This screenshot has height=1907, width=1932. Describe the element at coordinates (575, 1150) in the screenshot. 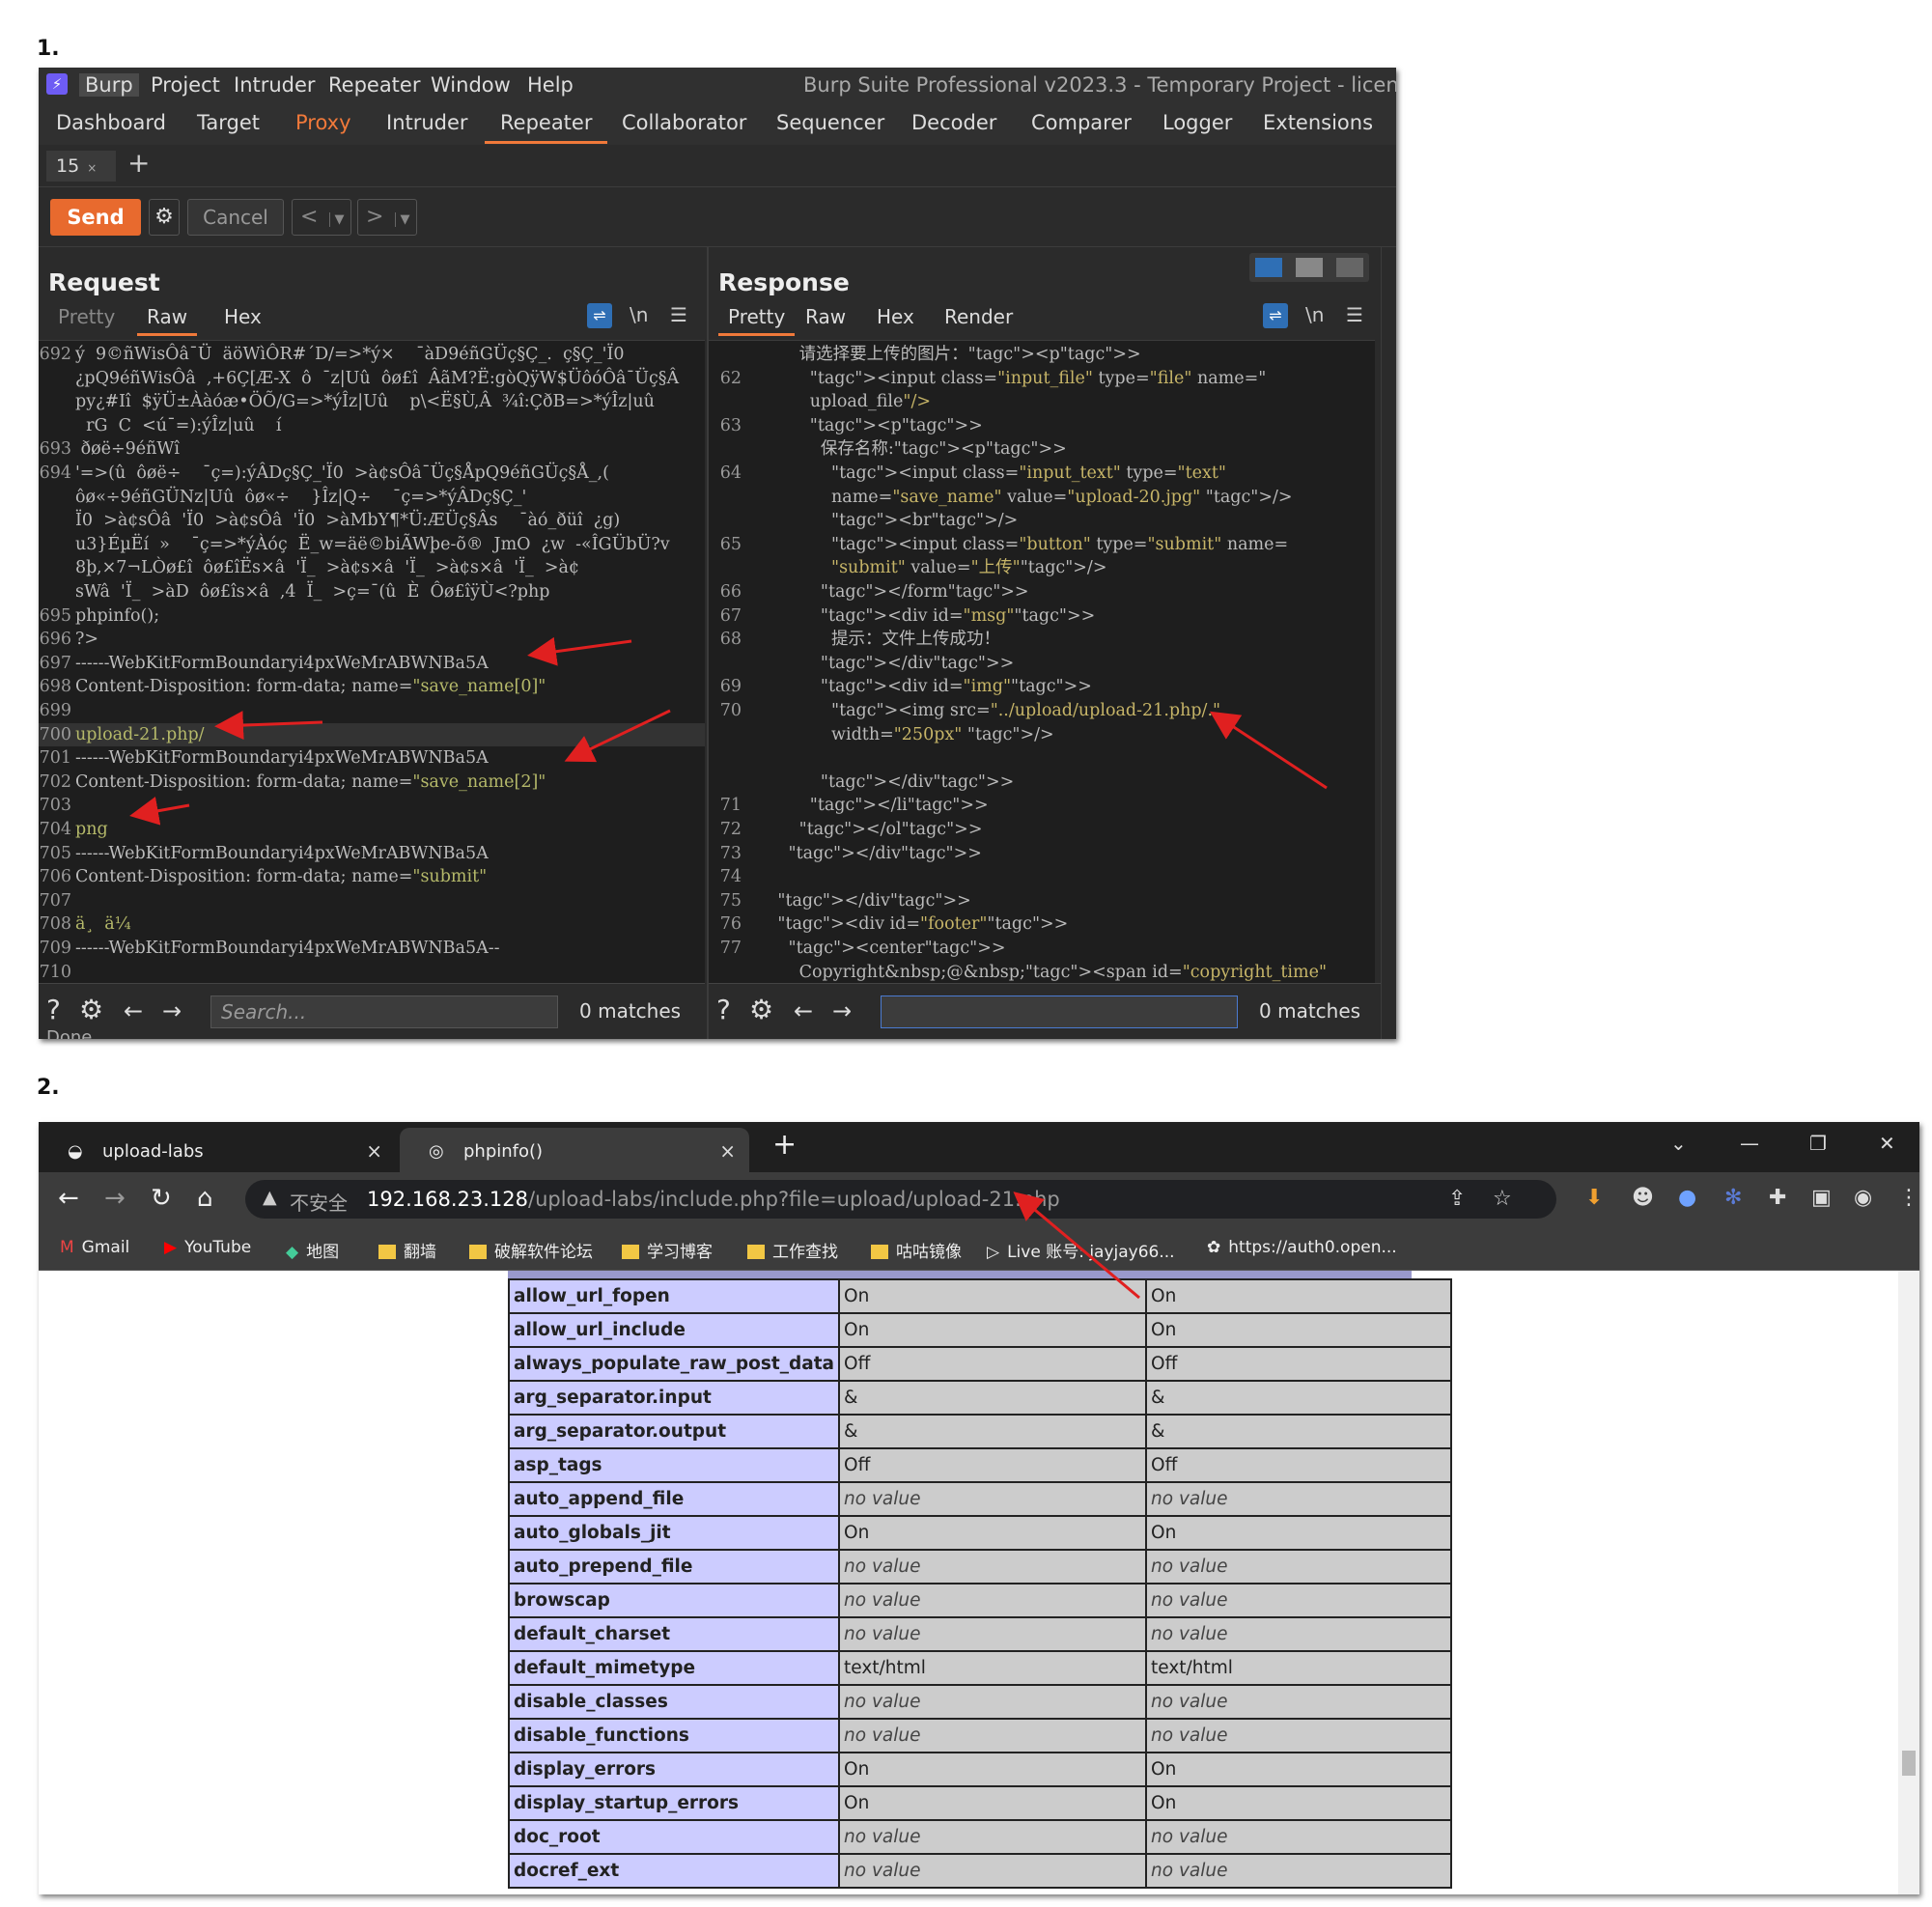

I see `tab-phpinfo: ◎ phpinfo() ×` at that location.